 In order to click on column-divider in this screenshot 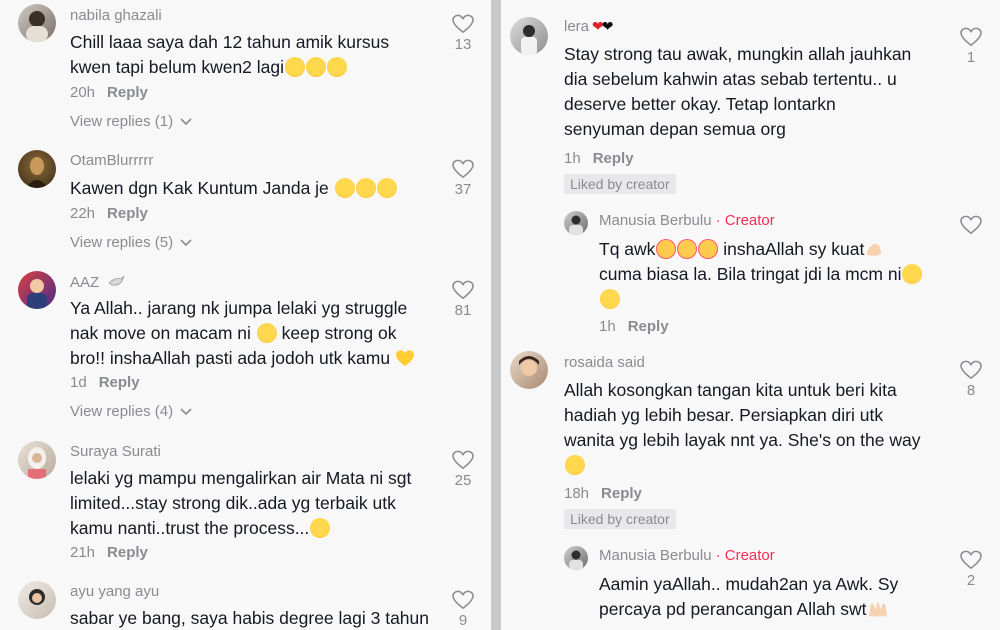, I will do `click(496, 315)`.